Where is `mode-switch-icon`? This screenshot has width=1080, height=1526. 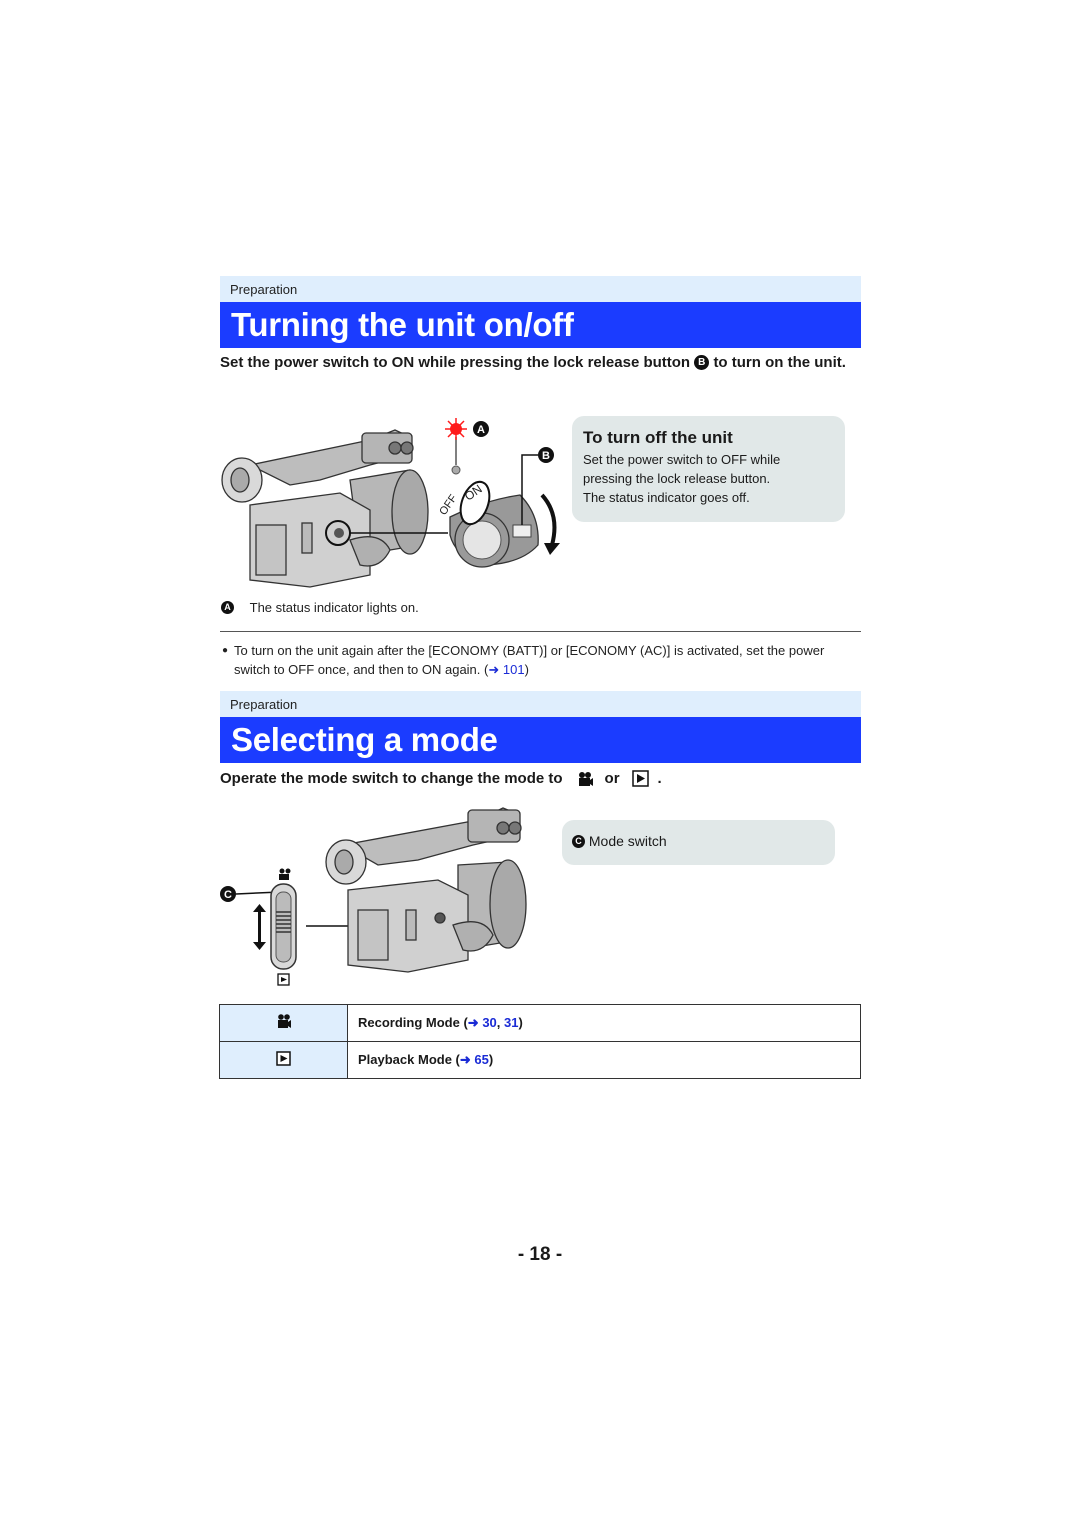 mode-switch-icon is located at coordinates (283, 926).